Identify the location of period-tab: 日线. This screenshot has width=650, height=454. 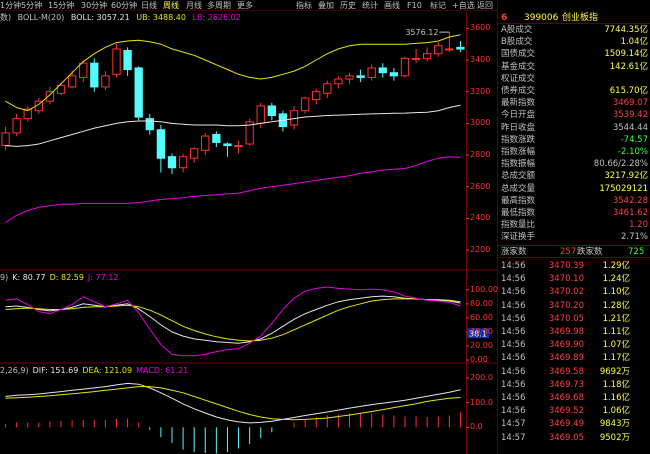
(149, 5).